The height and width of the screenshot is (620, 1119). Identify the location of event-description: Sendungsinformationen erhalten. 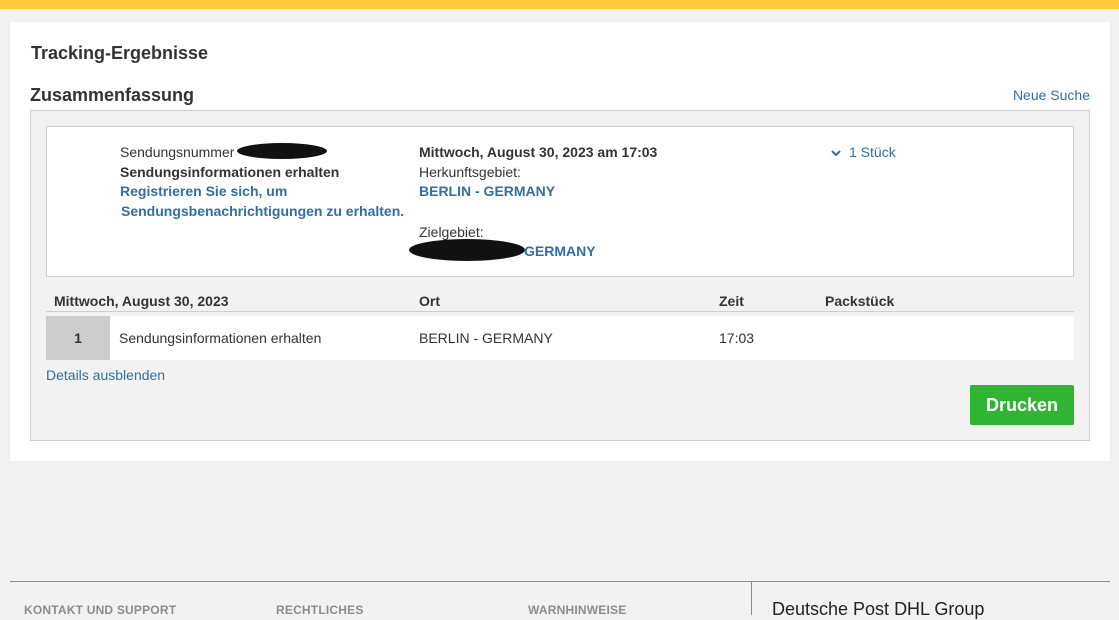
(220, 338).